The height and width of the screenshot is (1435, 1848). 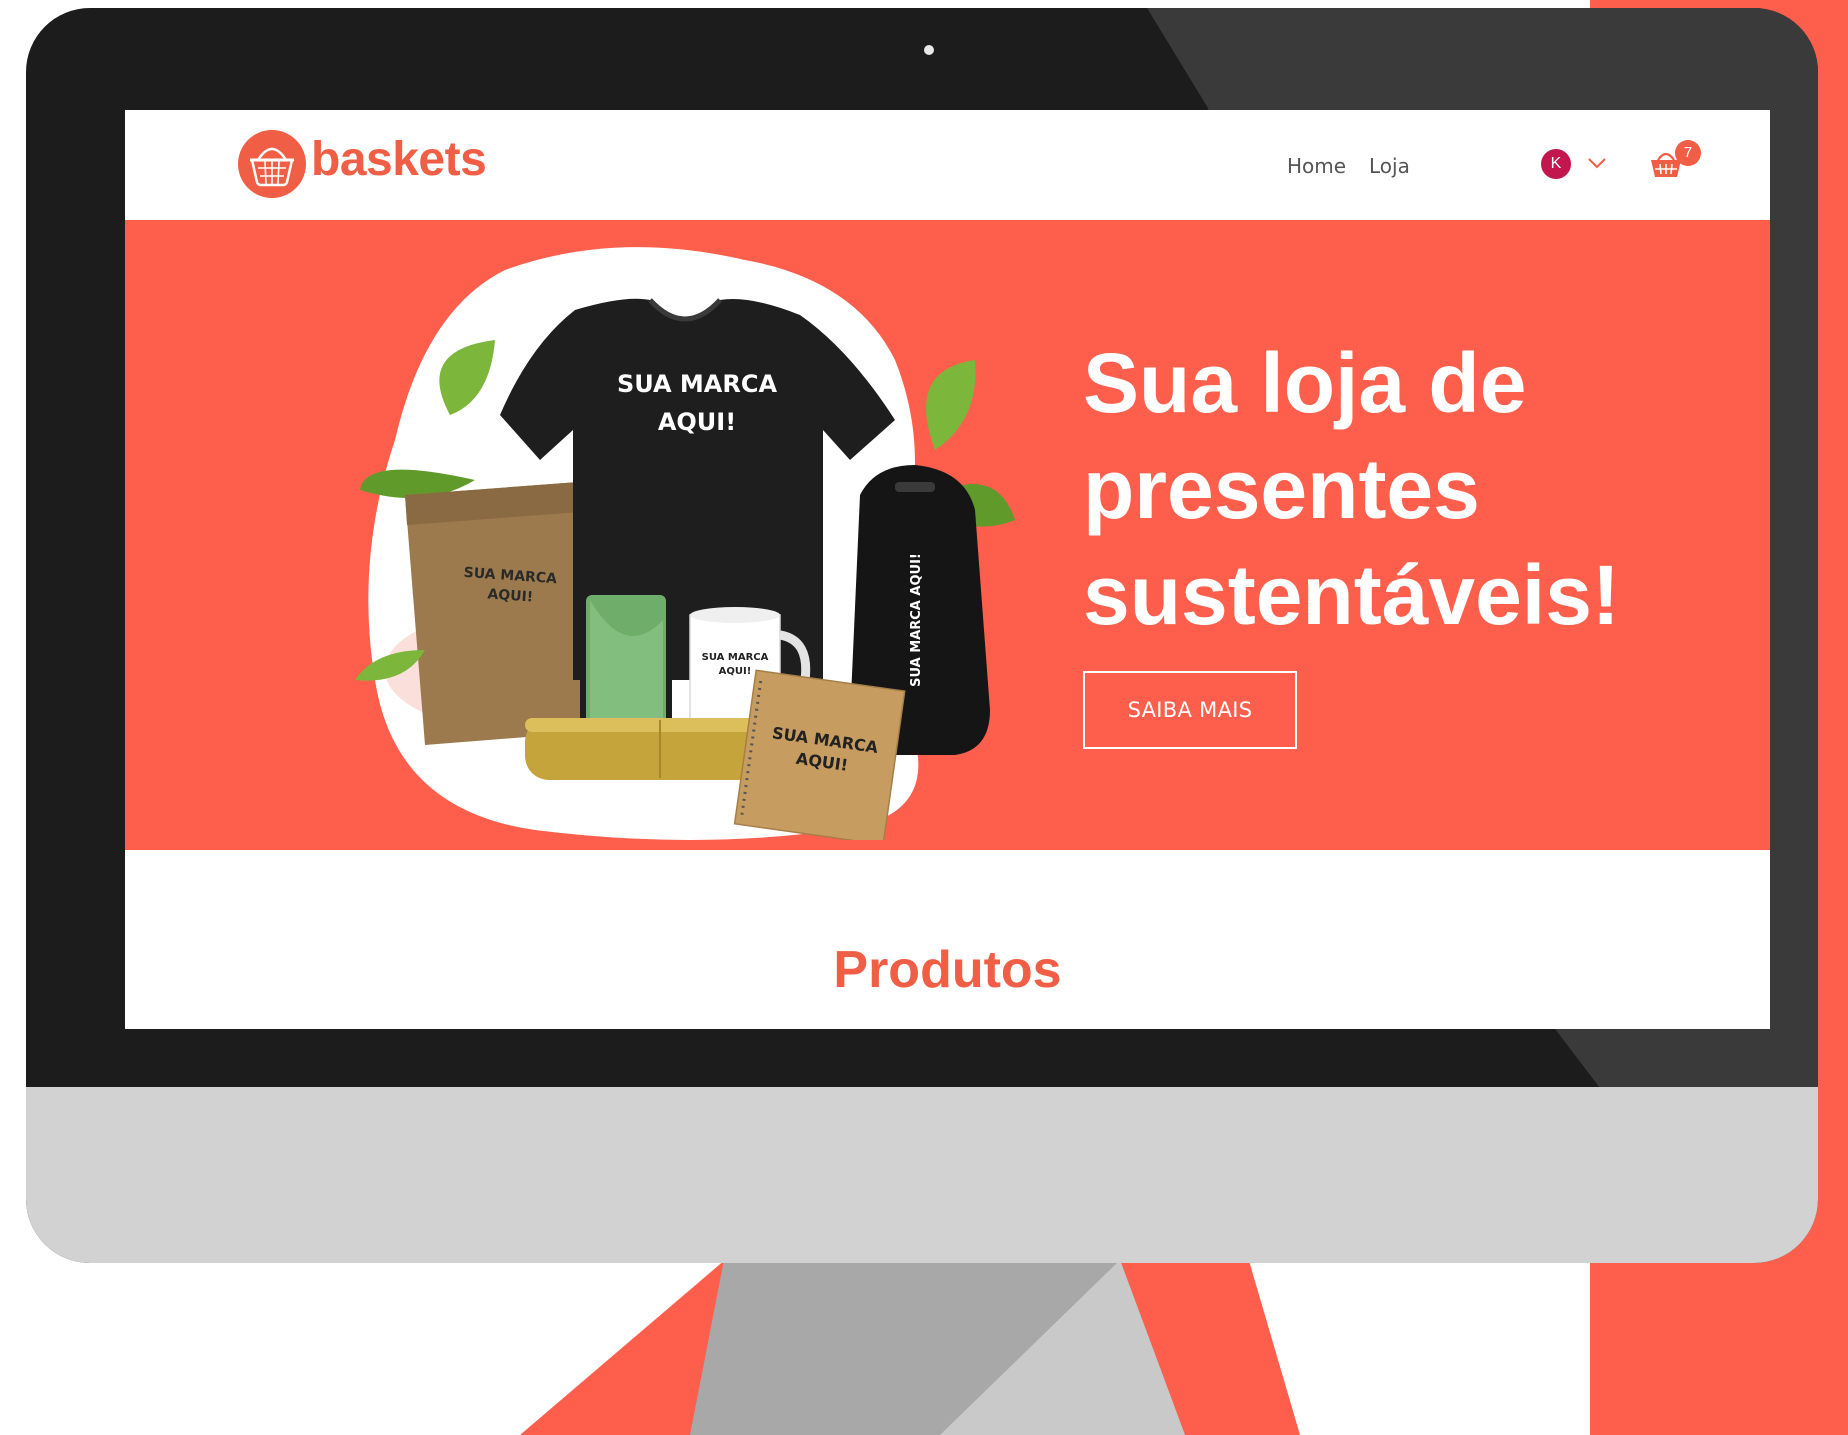 I want to click on mug-brand-text: SUA MARCA, so click(x=735, y=657).